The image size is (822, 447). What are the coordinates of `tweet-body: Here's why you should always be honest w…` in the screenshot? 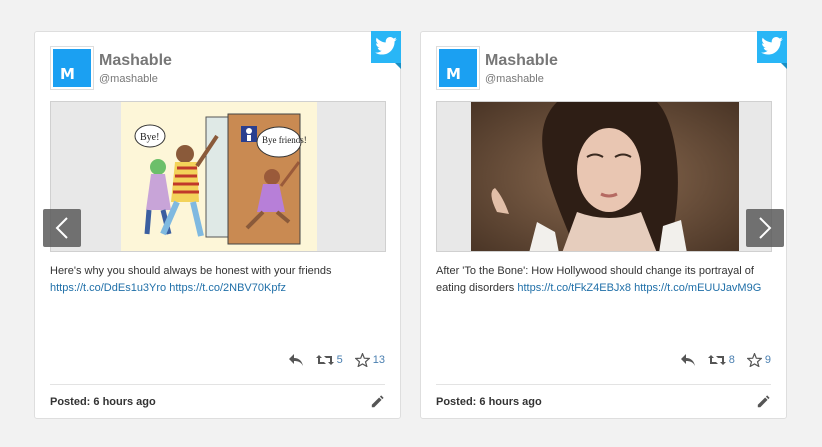 It's located at (191, 271).